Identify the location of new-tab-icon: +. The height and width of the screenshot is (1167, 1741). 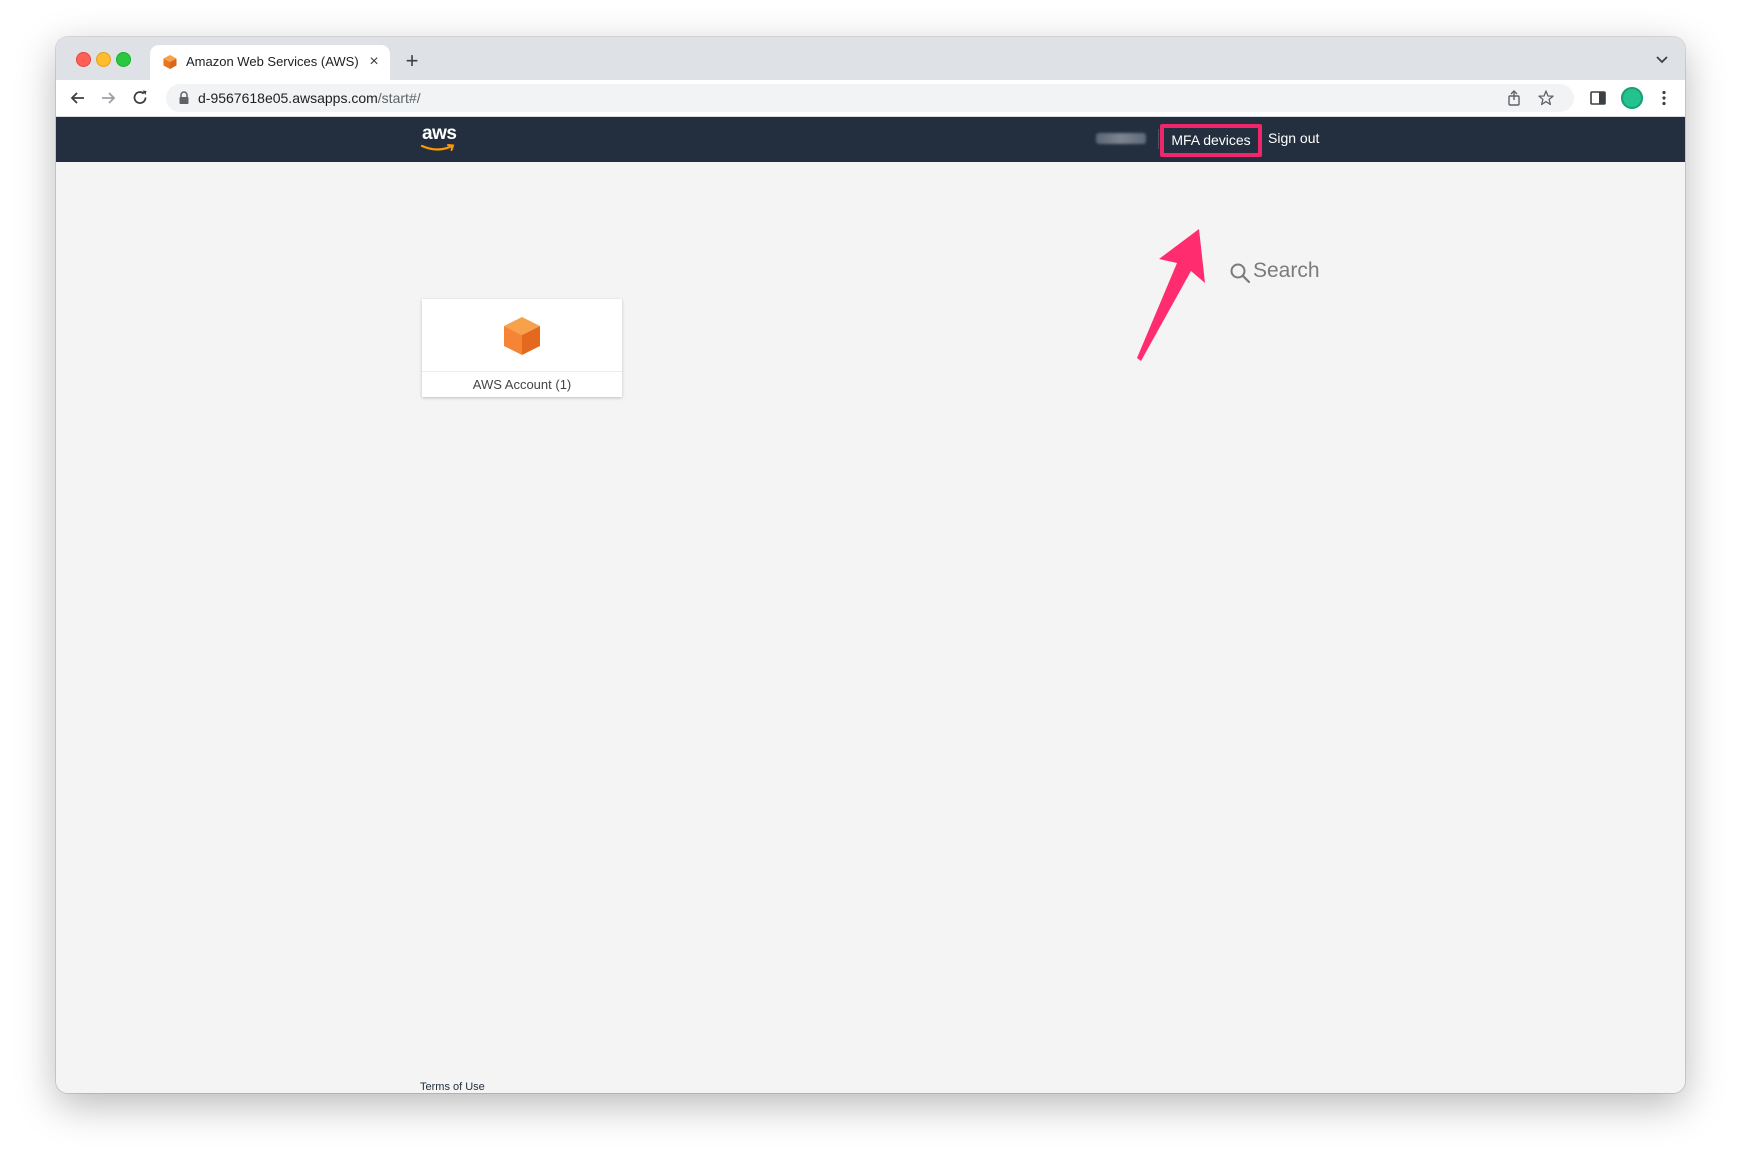
(412, 61).